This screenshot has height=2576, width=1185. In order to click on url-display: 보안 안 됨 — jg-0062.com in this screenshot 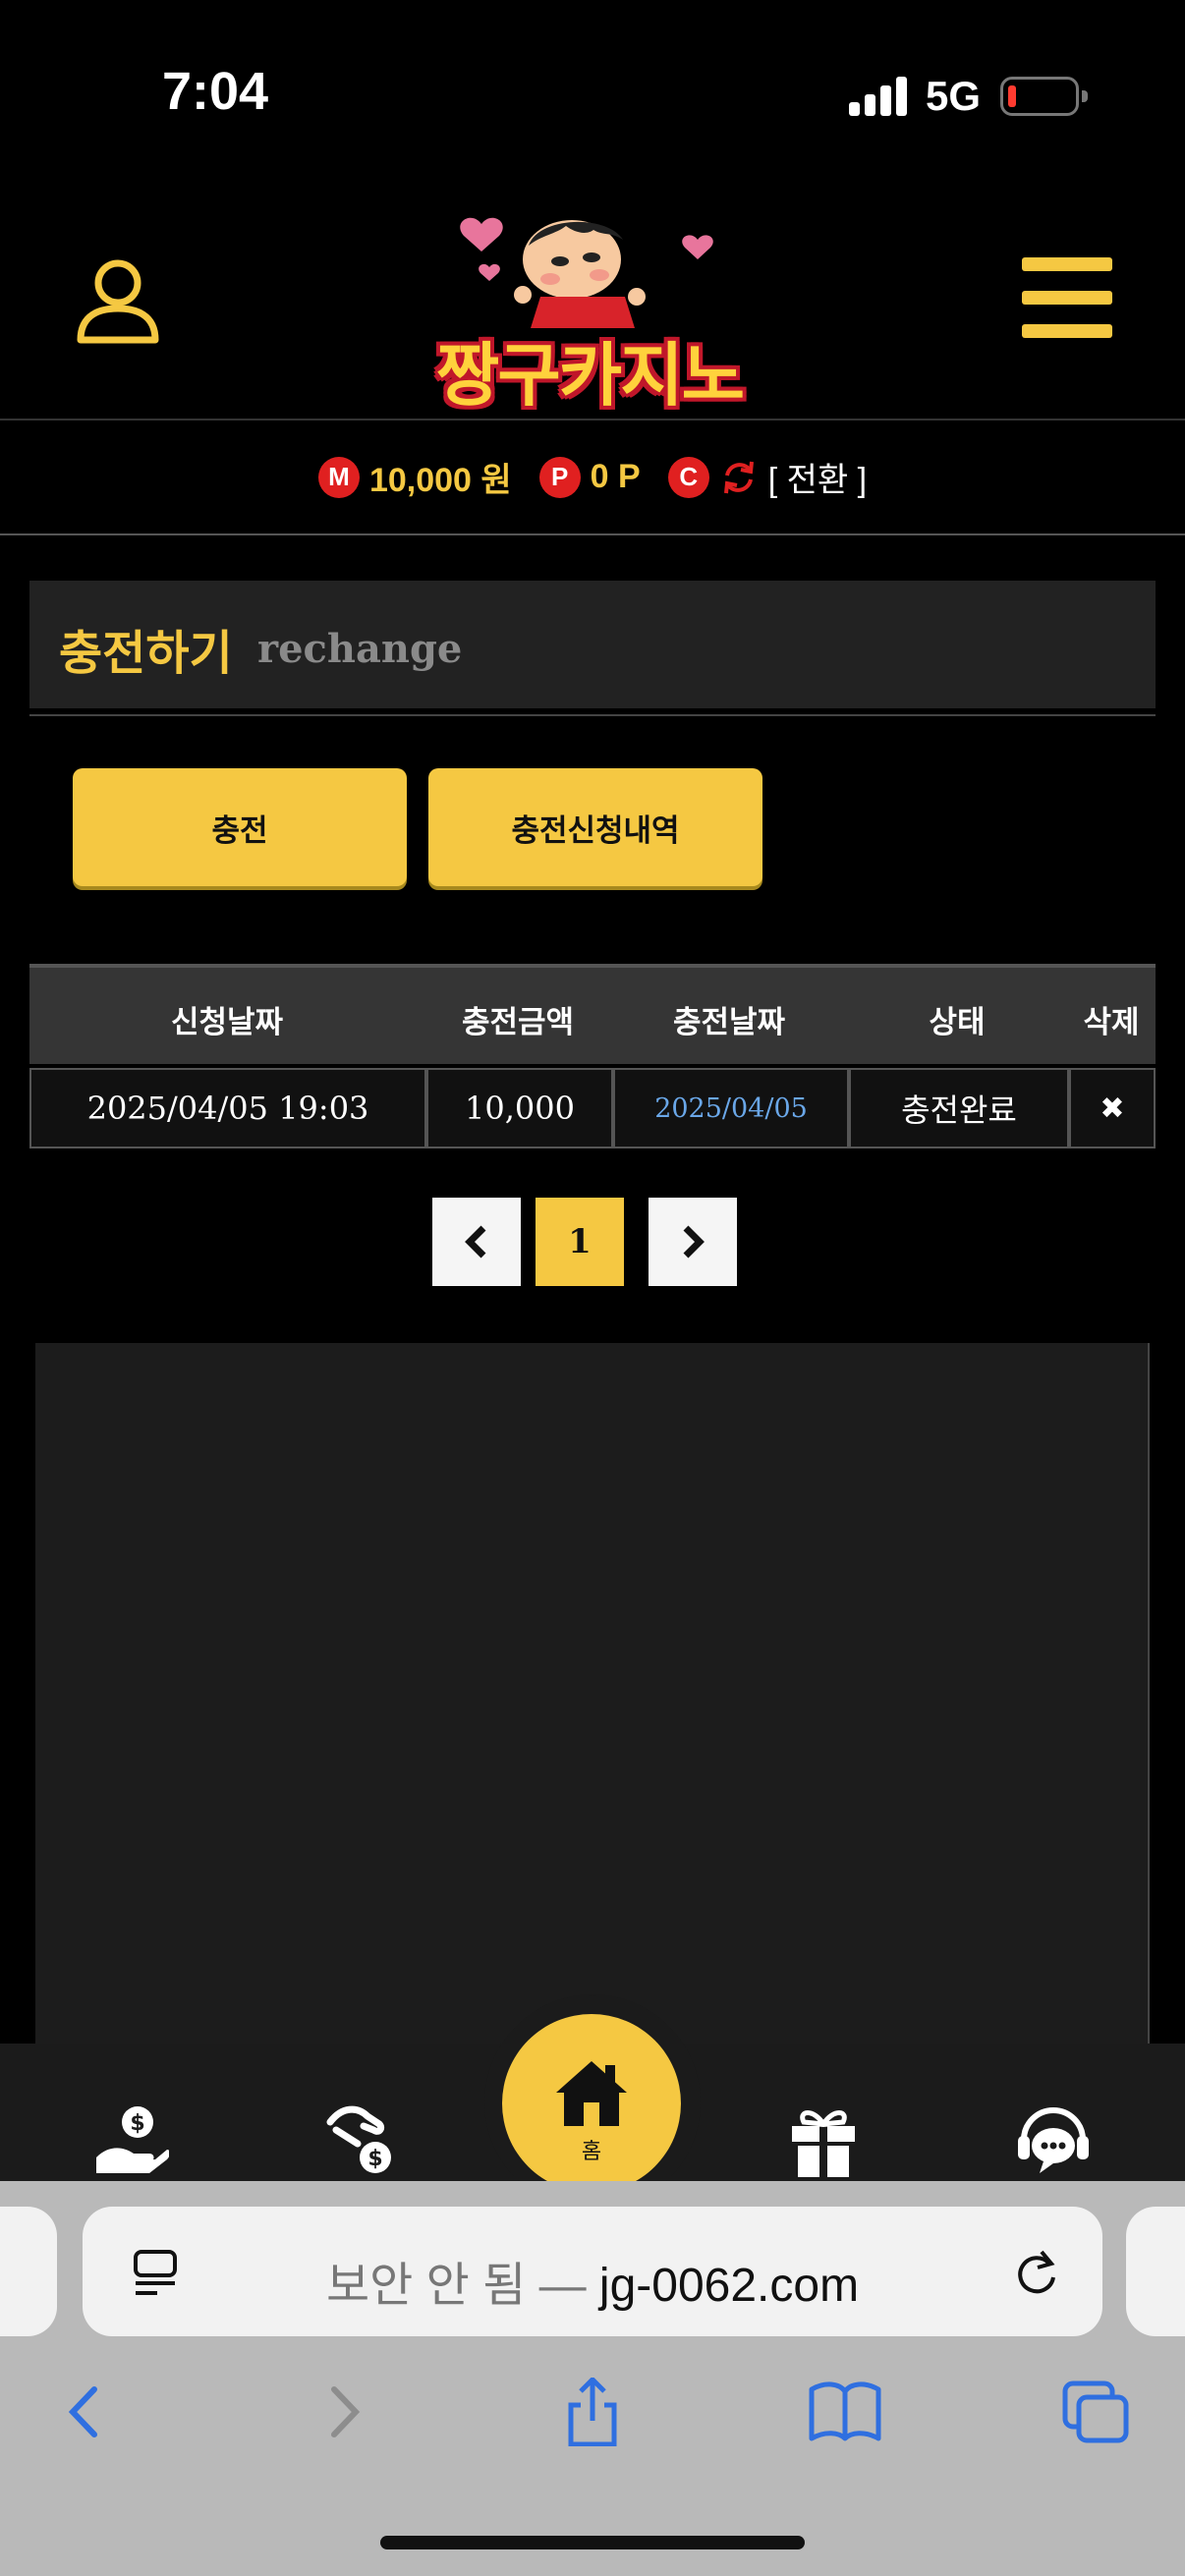, I will do `click(592, 2280)`.